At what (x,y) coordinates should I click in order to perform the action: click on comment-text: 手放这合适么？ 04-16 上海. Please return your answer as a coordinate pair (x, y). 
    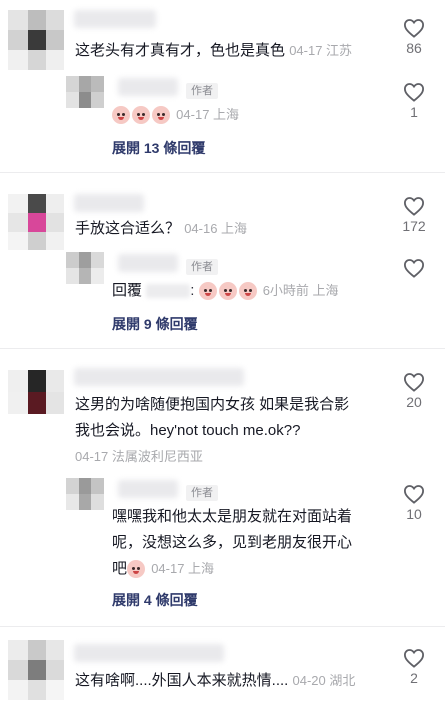
    Looking at the image, I should click on (161, 228).